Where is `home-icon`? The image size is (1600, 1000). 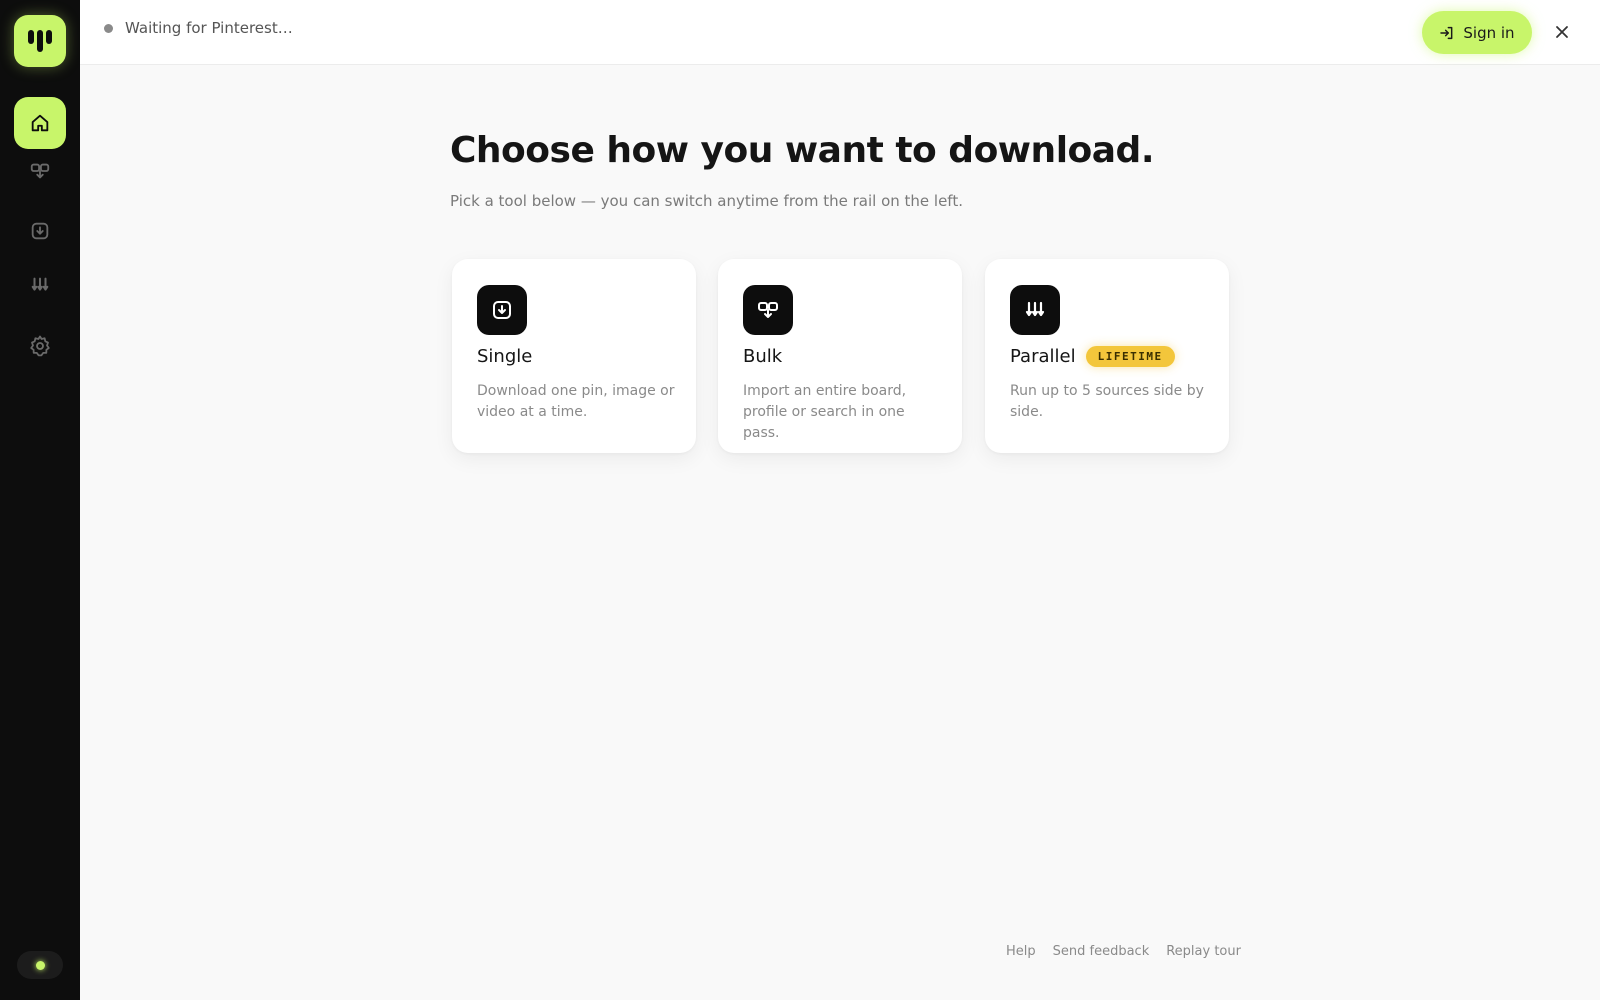 home-icon is located at coordinates (40, 123).